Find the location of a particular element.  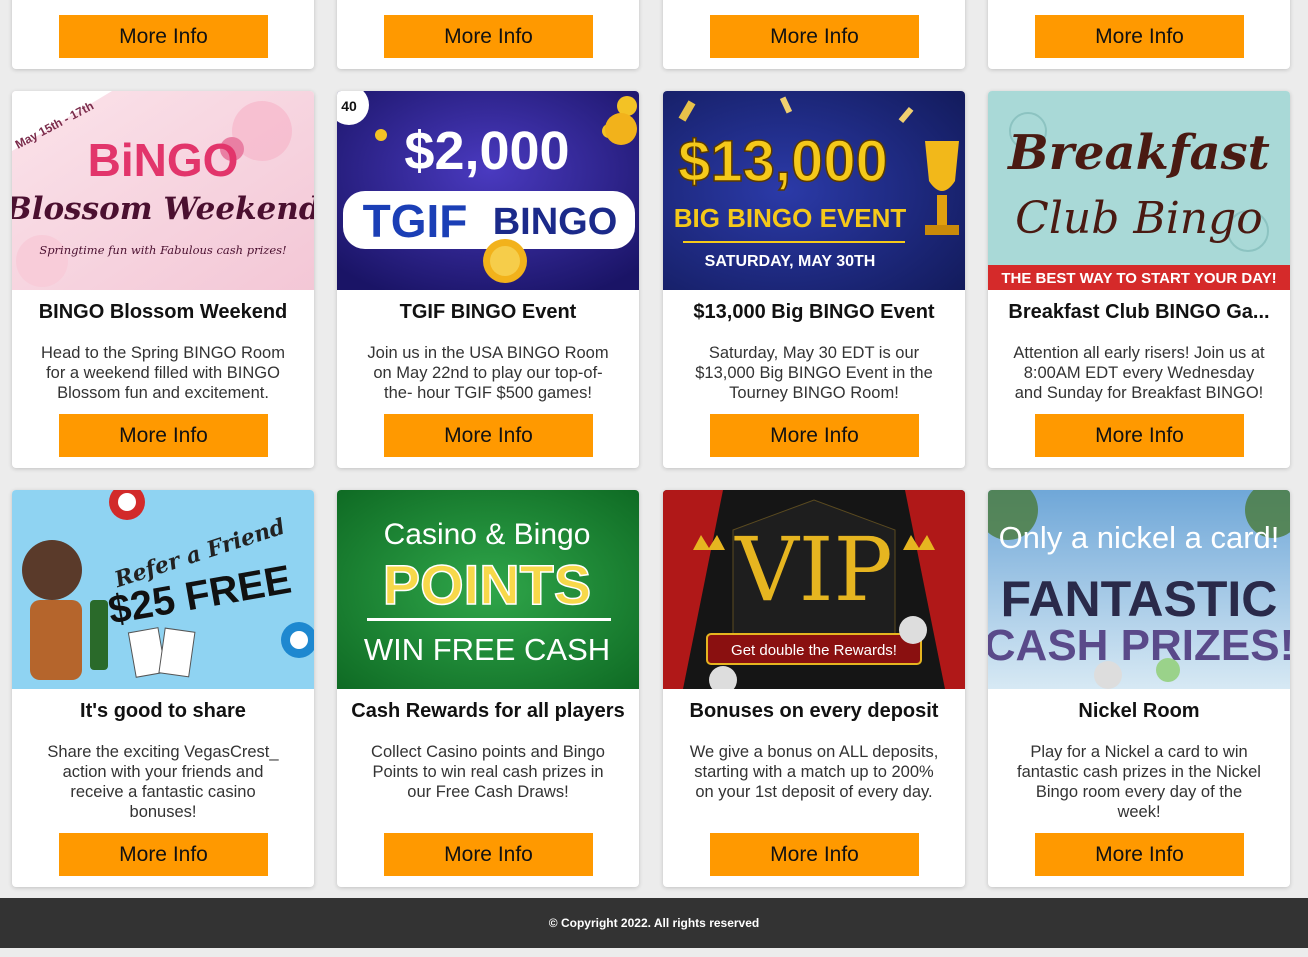

svg-text: Blossom Weekend is located at coordinates (163, 209).